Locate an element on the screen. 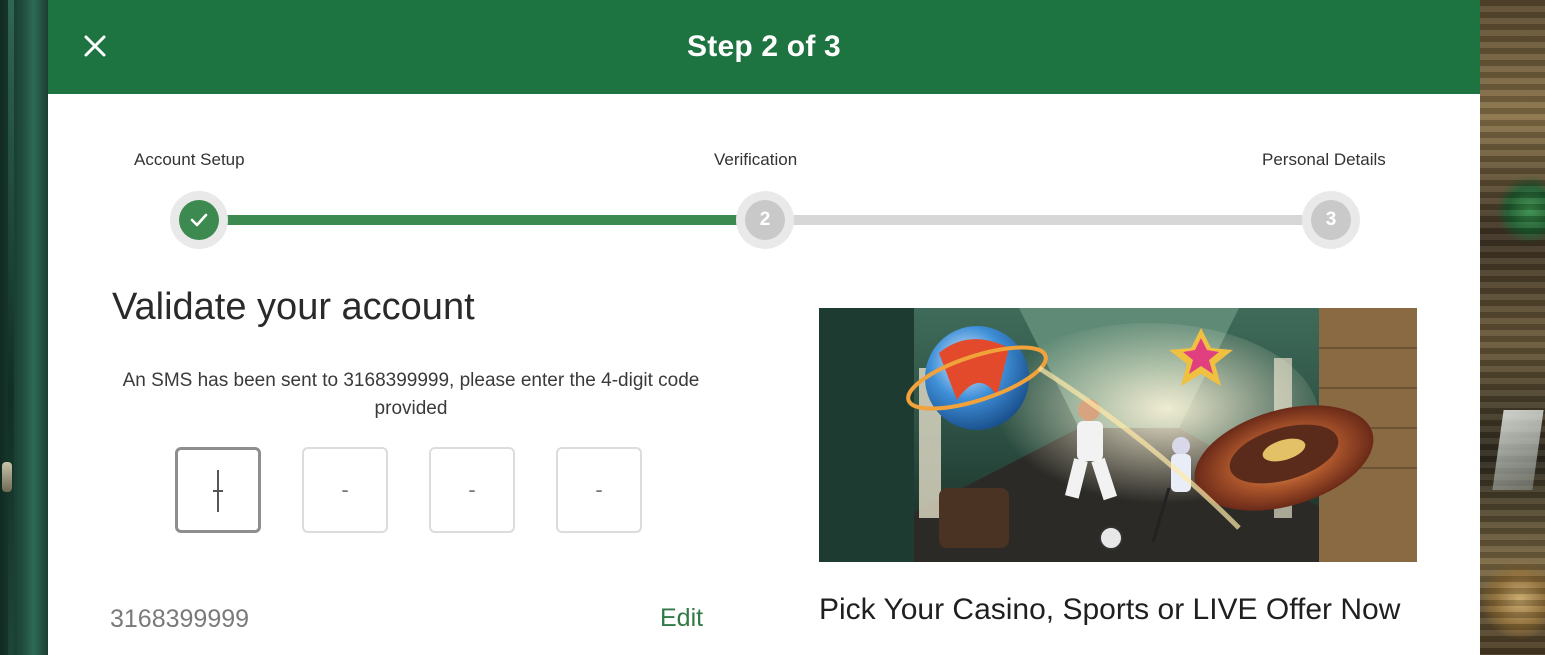  background-left-decor is located at coordinates (24, 327).